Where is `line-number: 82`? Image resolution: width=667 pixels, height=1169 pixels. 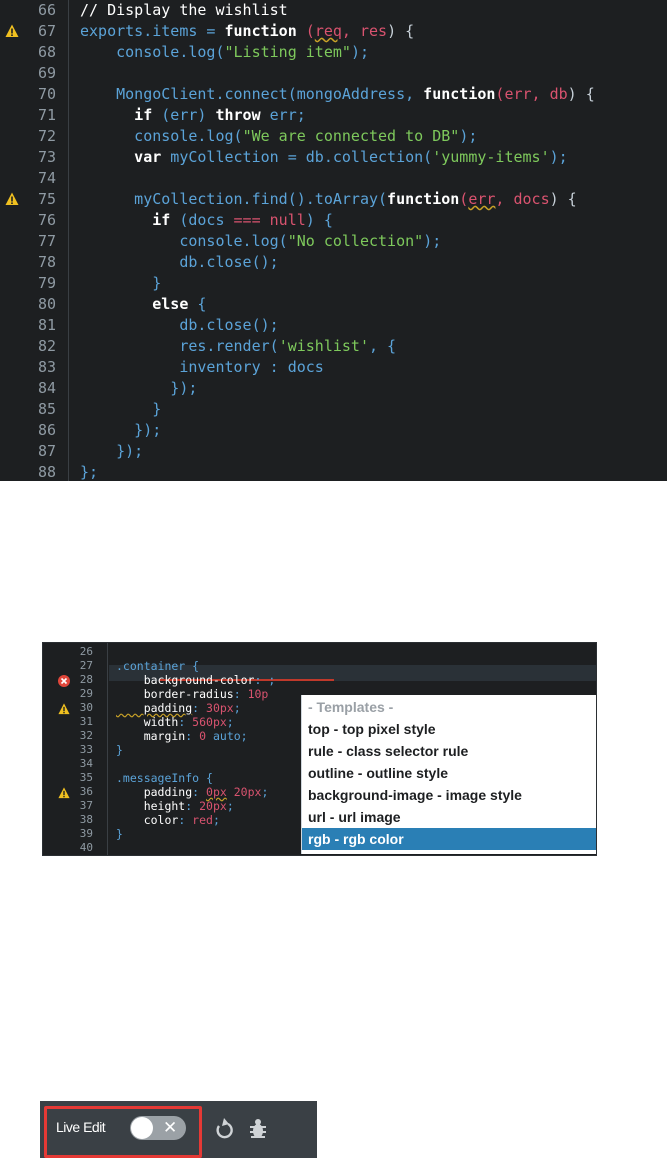 line-number: 82 is located at coordinates (46, 346).